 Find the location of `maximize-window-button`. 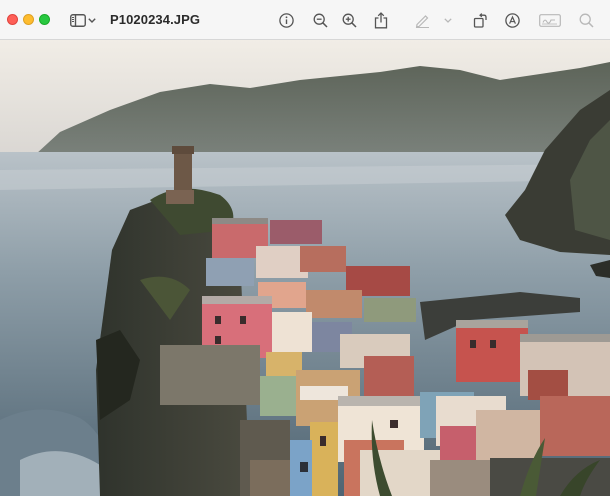

maximize-window-button is located at coordinates (44, 19).